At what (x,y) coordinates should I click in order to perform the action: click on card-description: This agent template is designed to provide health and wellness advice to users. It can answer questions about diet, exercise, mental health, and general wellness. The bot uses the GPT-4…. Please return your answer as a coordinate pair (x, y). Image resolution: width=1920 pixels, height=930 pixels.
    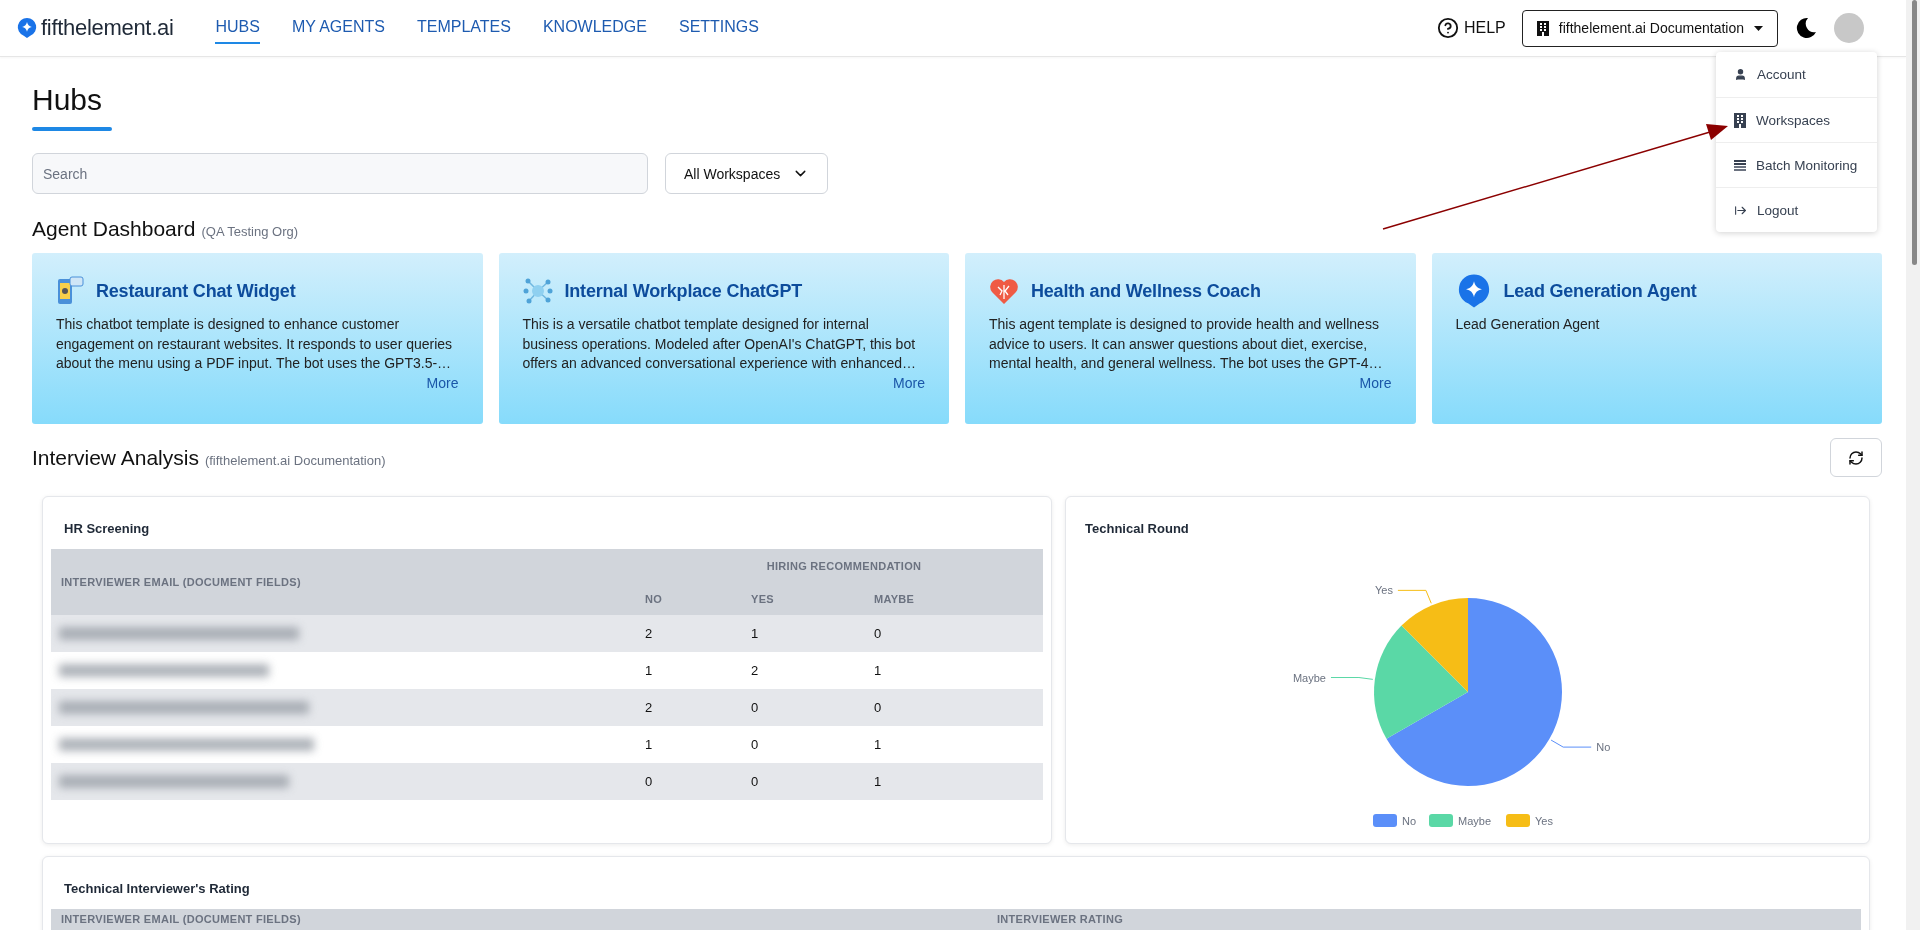
    Looking at the image, I should click on (1186, 344).